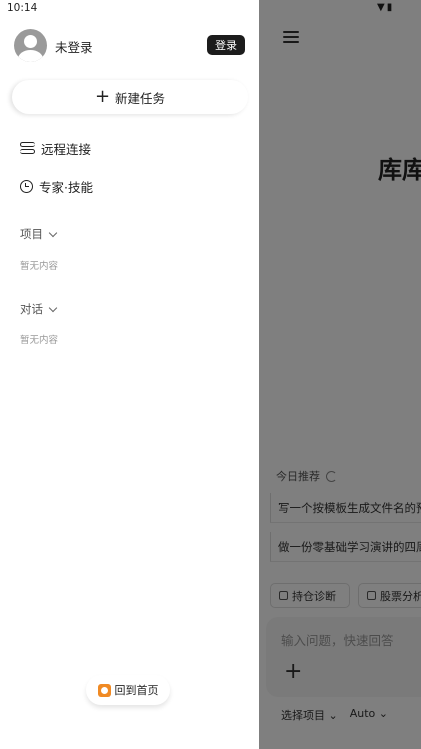 The width and height of the screenshot is (421, 749). I want to click on chats-section-toggle: 对话, so click(39, 309).